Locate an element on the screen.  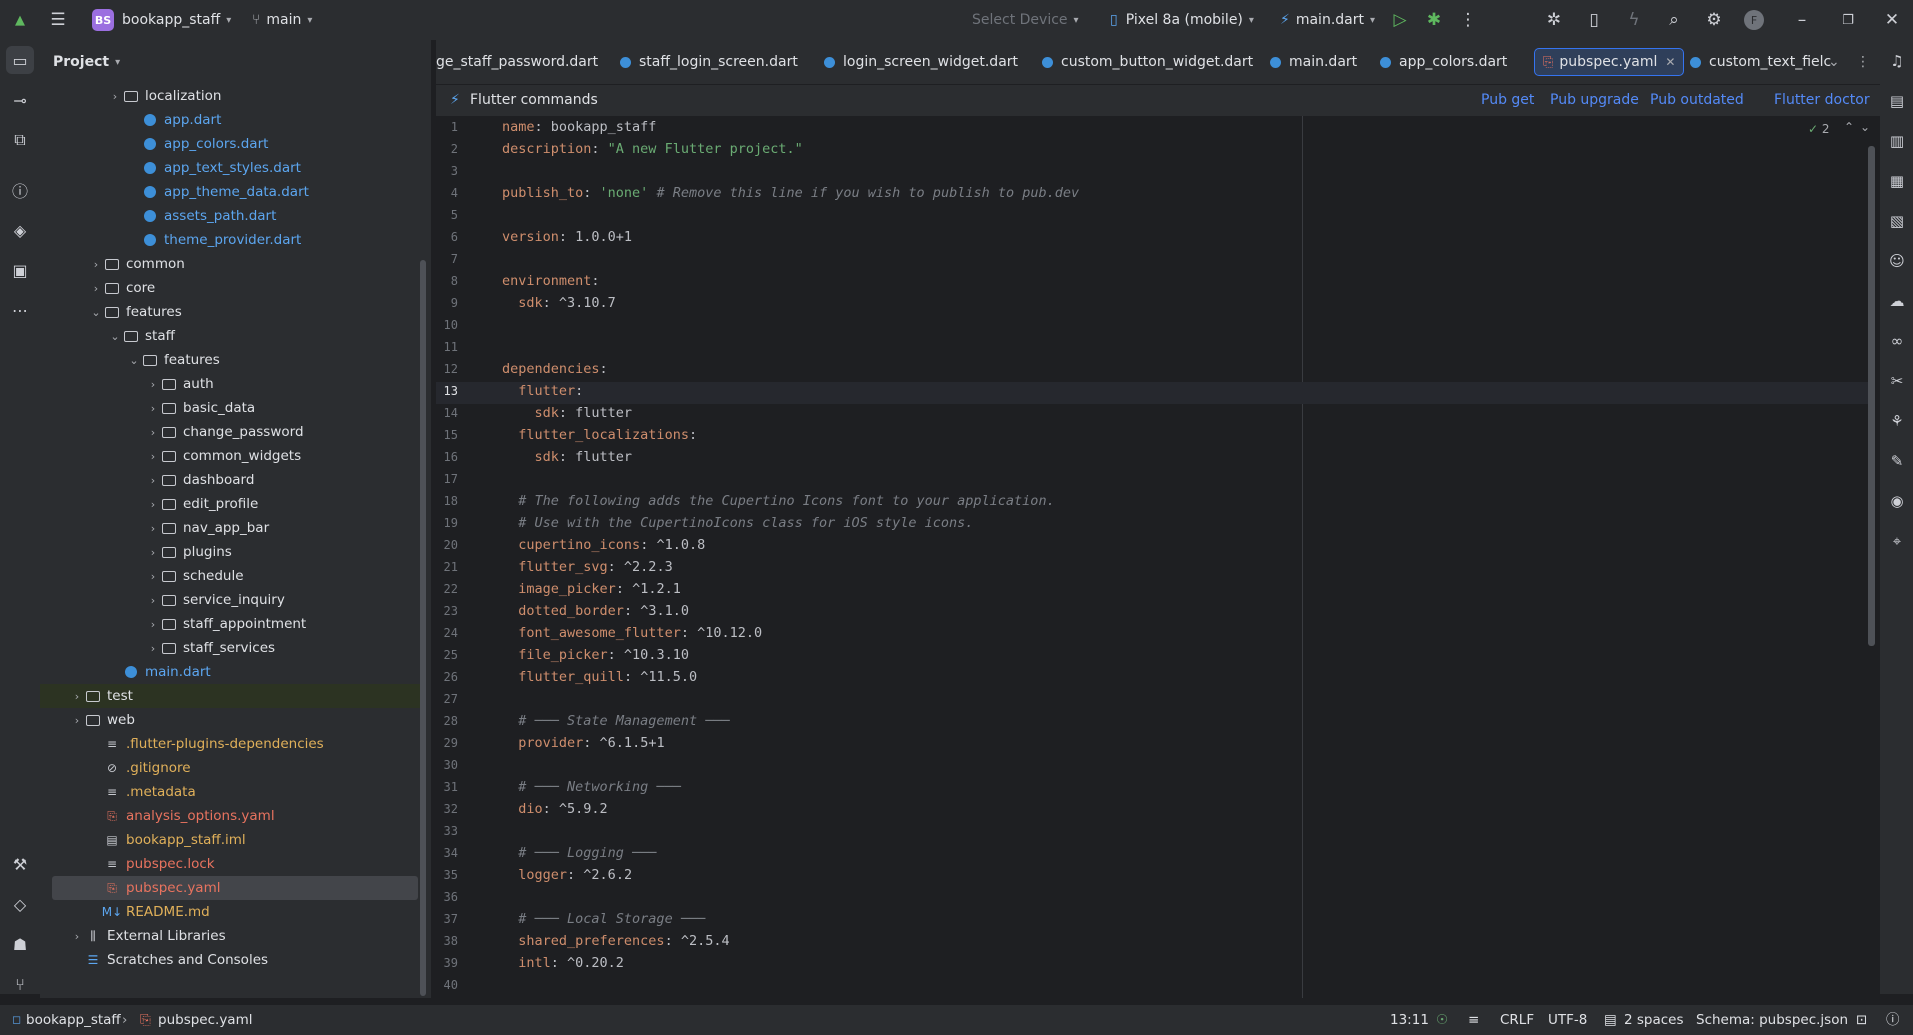
chevron-up-icon: ⌃ is located at coordinates (1849, 127).